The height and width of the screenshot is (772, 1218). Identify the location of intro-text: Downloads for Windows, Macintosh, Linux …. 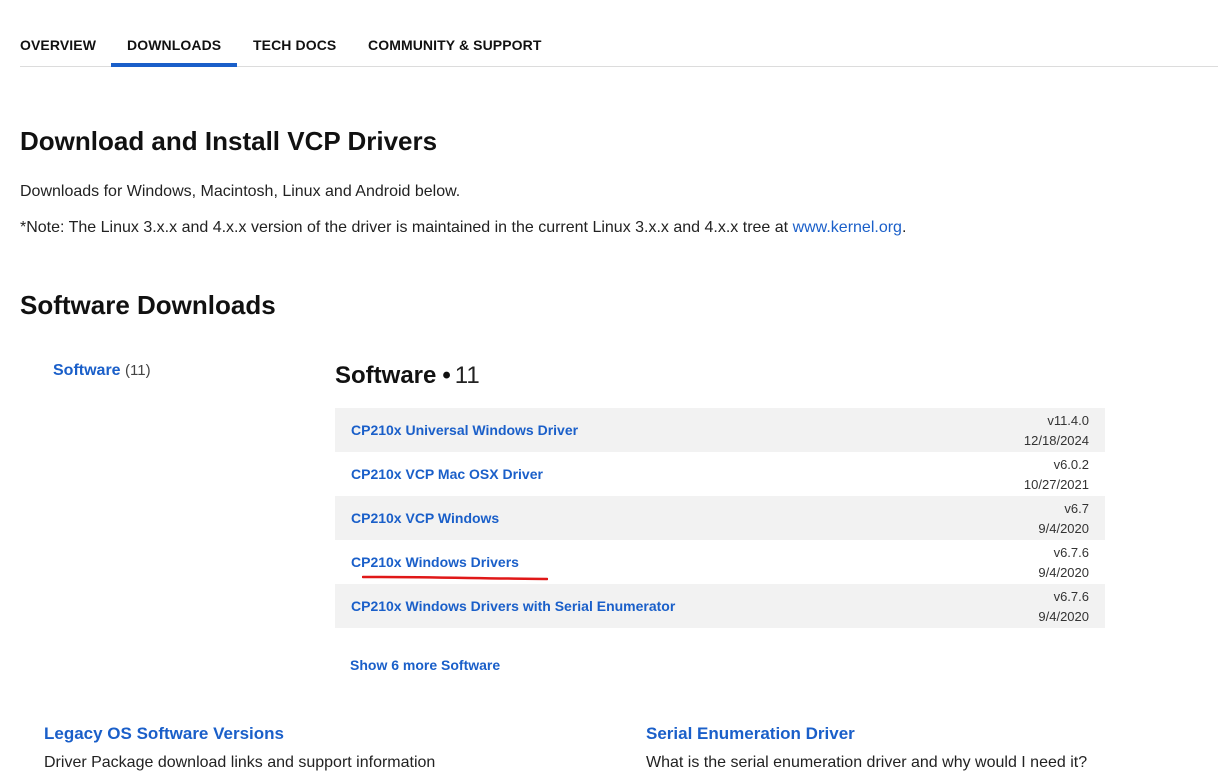
(240, 191).